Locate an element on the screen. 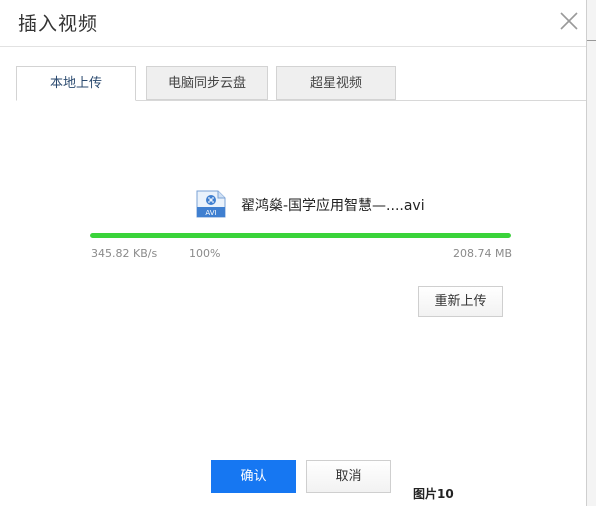 This screenshot has height=506, width=596. background-window-edge is located at coordinates (591, 253).